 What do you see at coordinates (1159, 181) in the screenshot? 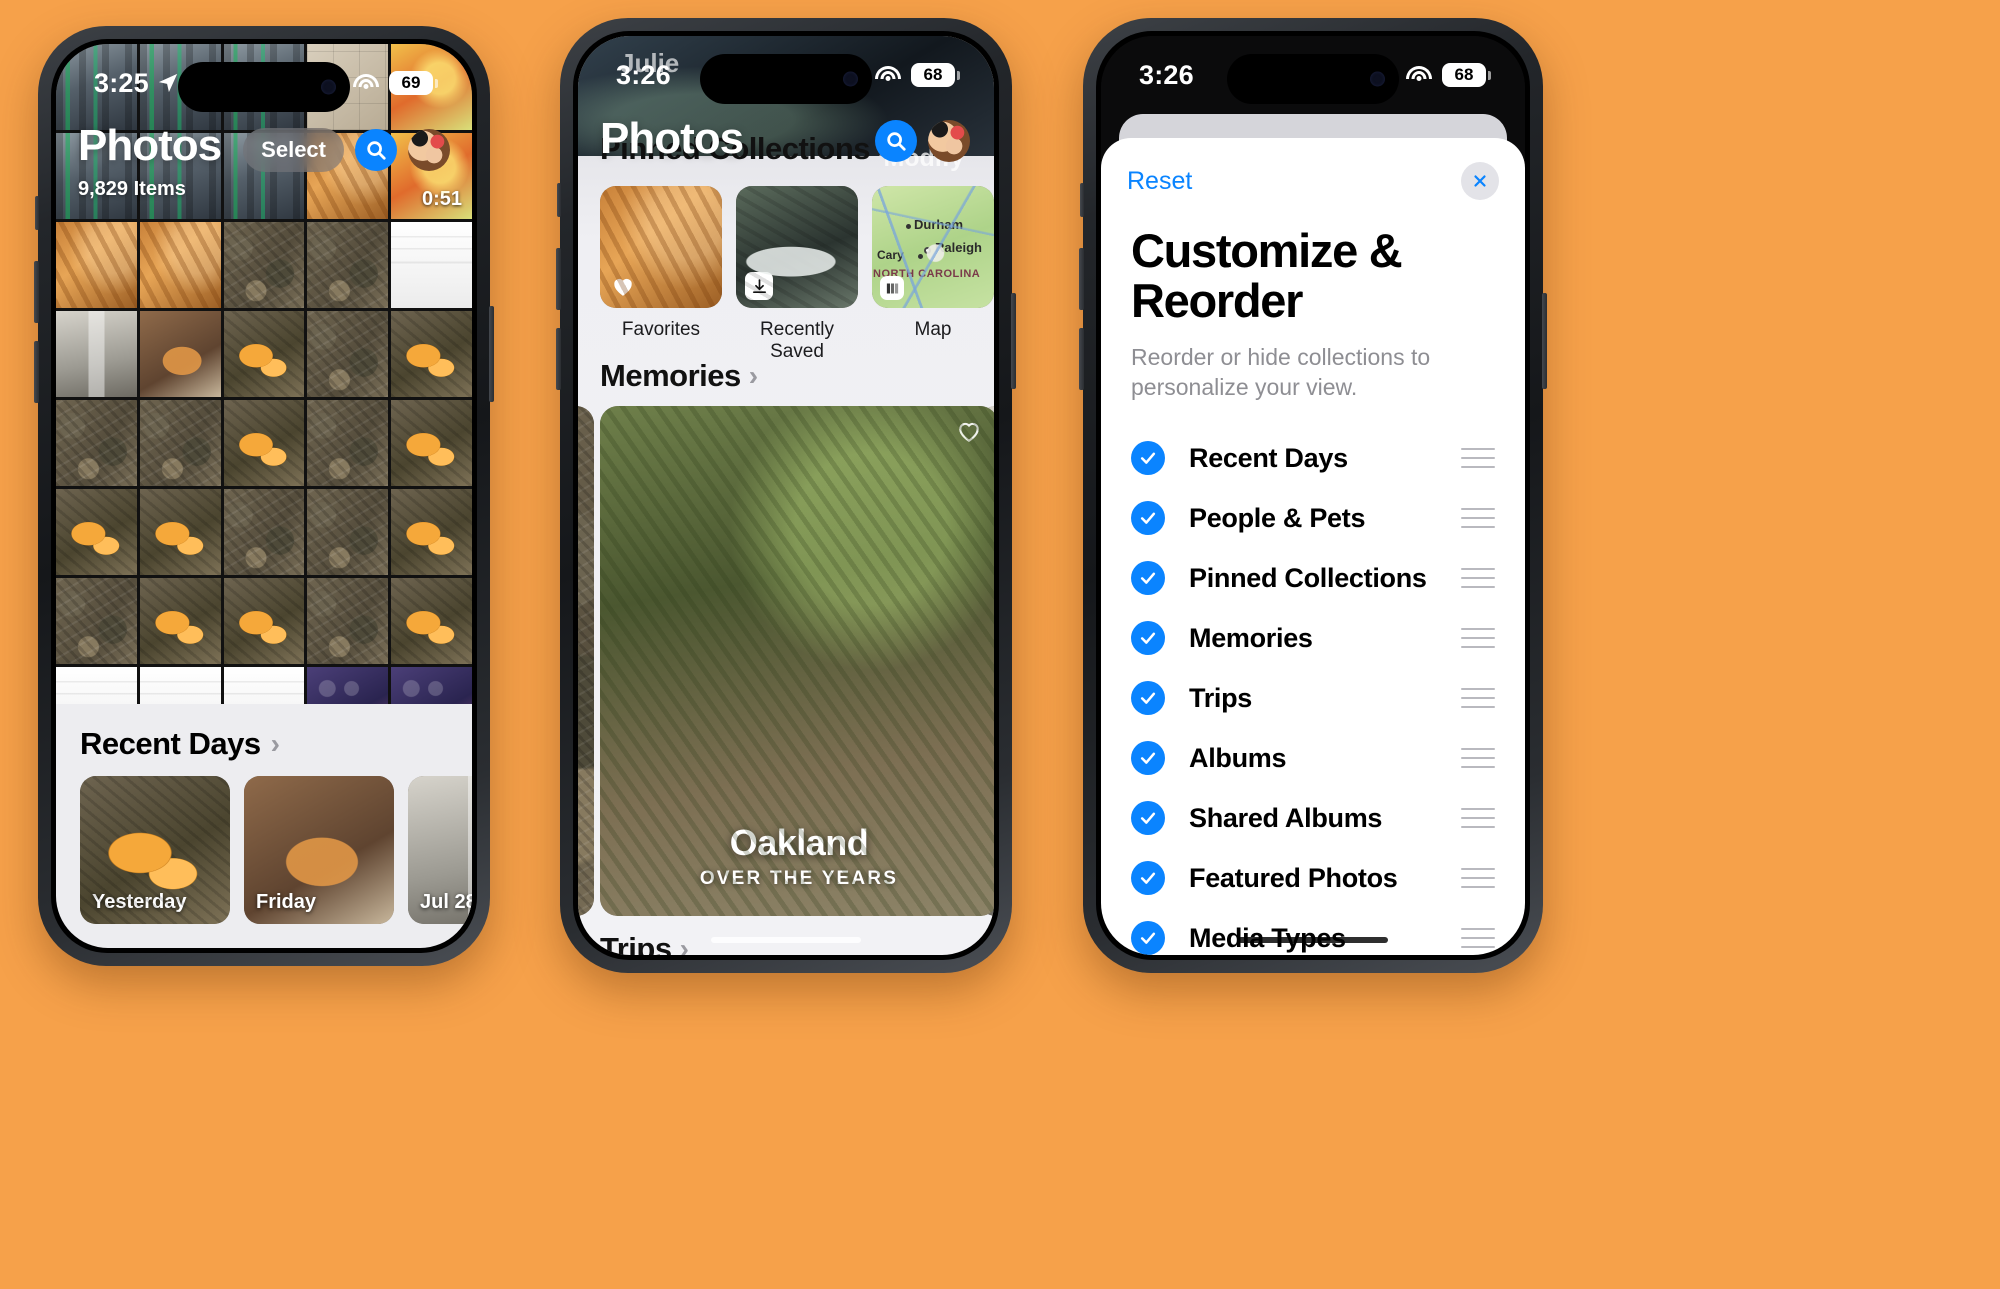
I see `reset-button: Reset` at bounding box center [1159, 181].